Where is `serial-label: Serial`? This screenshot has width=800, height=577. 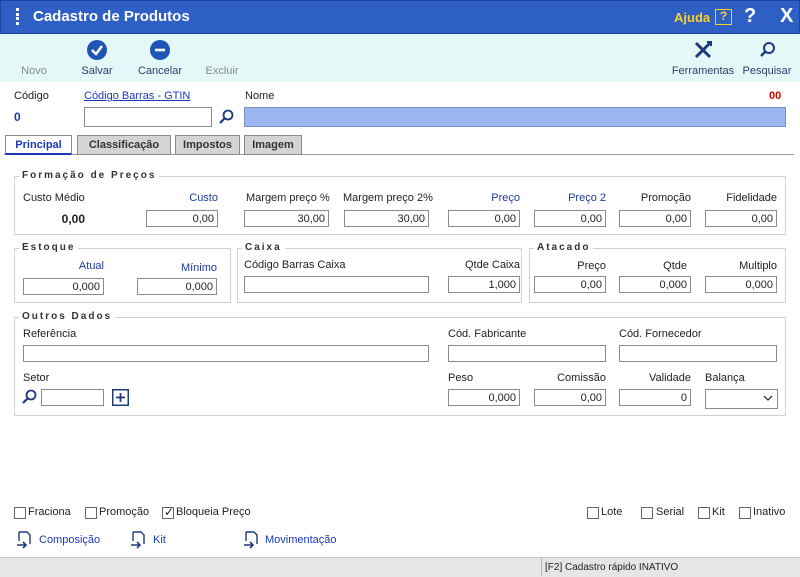 serial-label: Serial is located at coordinates (670, 512).